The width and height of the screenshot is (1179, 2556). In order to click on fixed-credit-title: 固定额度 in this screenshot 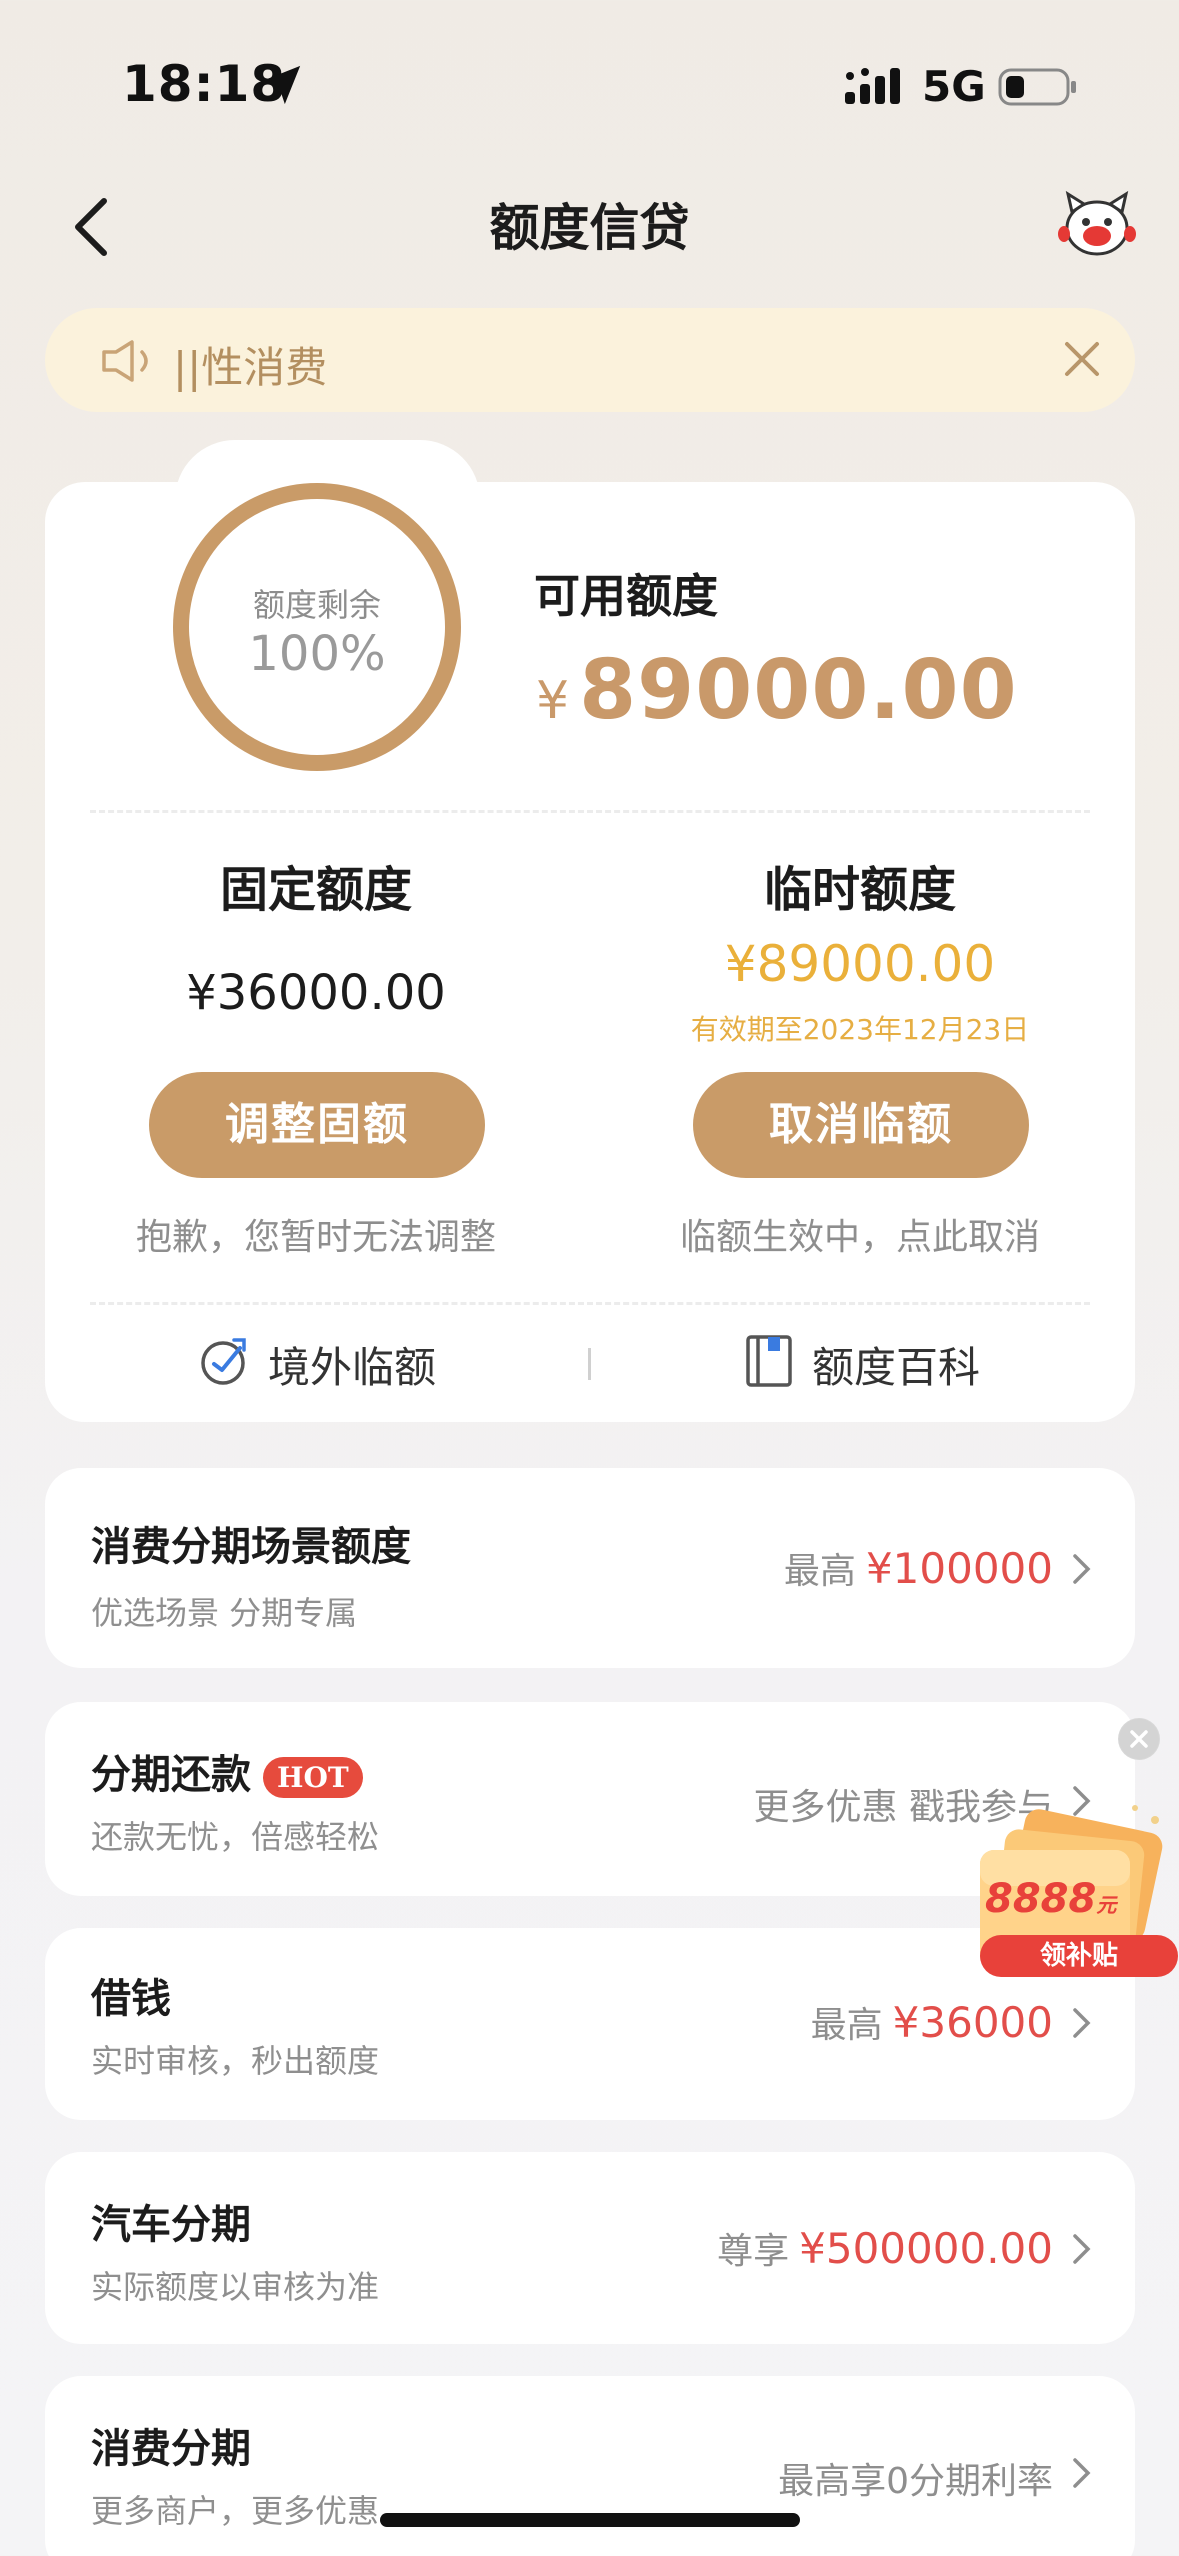, I will do `click(315, 890)`.